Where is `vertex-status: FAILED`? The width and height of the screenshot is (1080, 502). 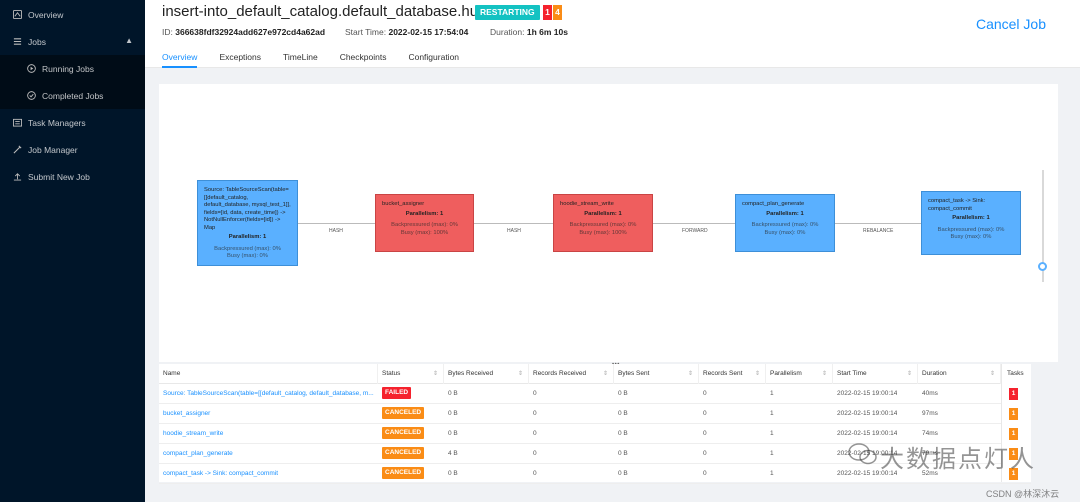
vertex-status: FAILED is located at coordinates (395, 394).